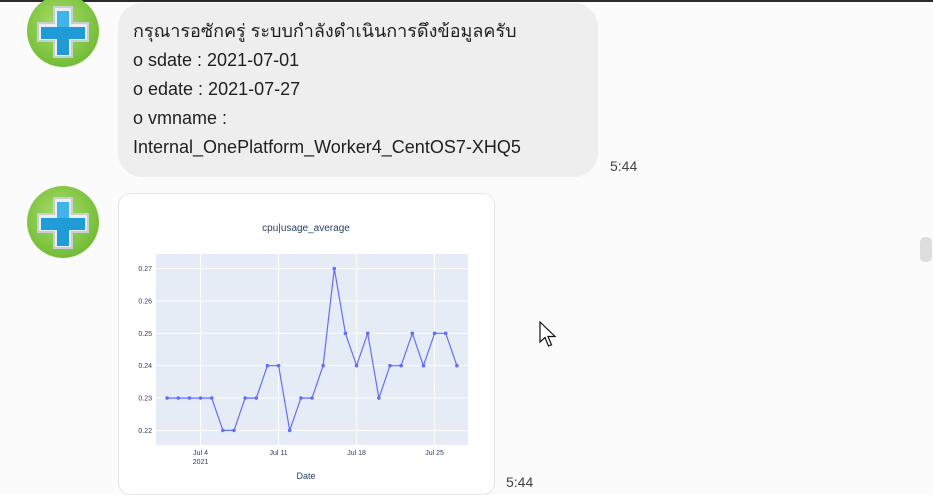  I want to click on message-line-edate: o edate : 2021-07-27, so click(217, 89).